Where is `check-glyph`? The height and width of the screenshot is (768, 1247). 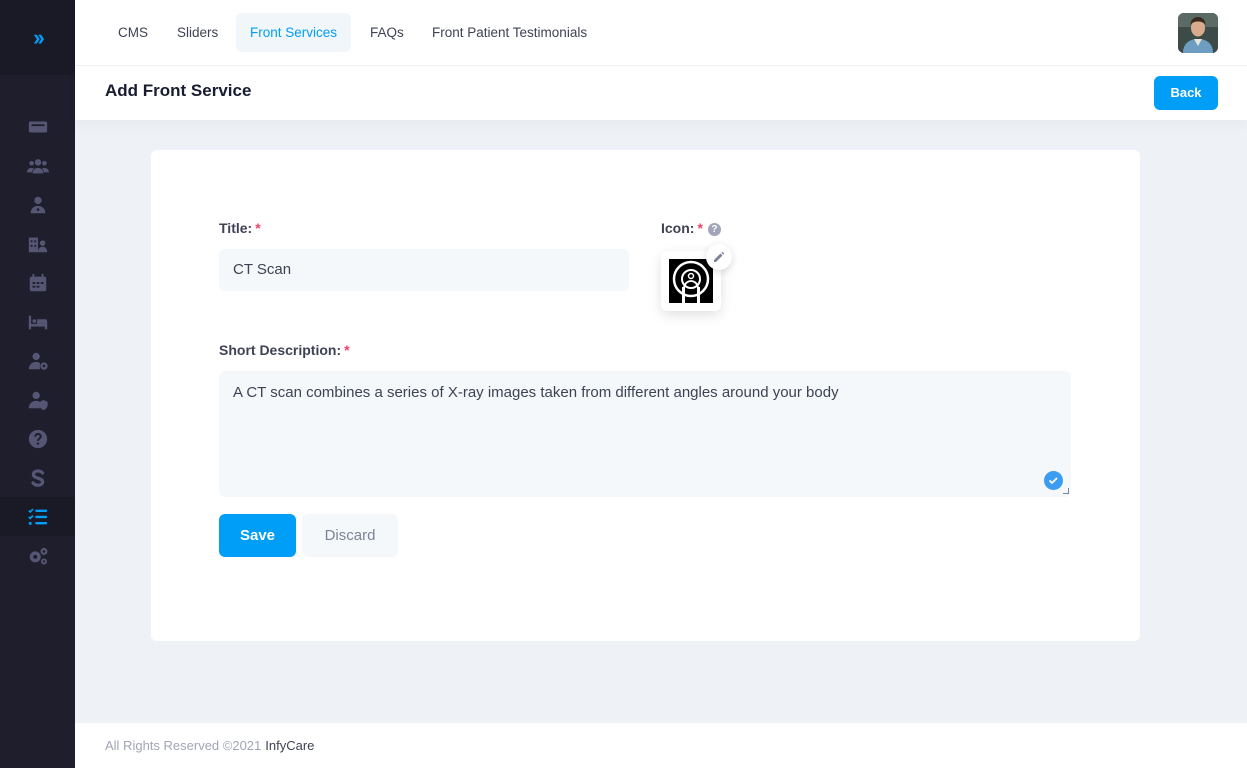 check-glyph is located at coordinates (1053, 481).